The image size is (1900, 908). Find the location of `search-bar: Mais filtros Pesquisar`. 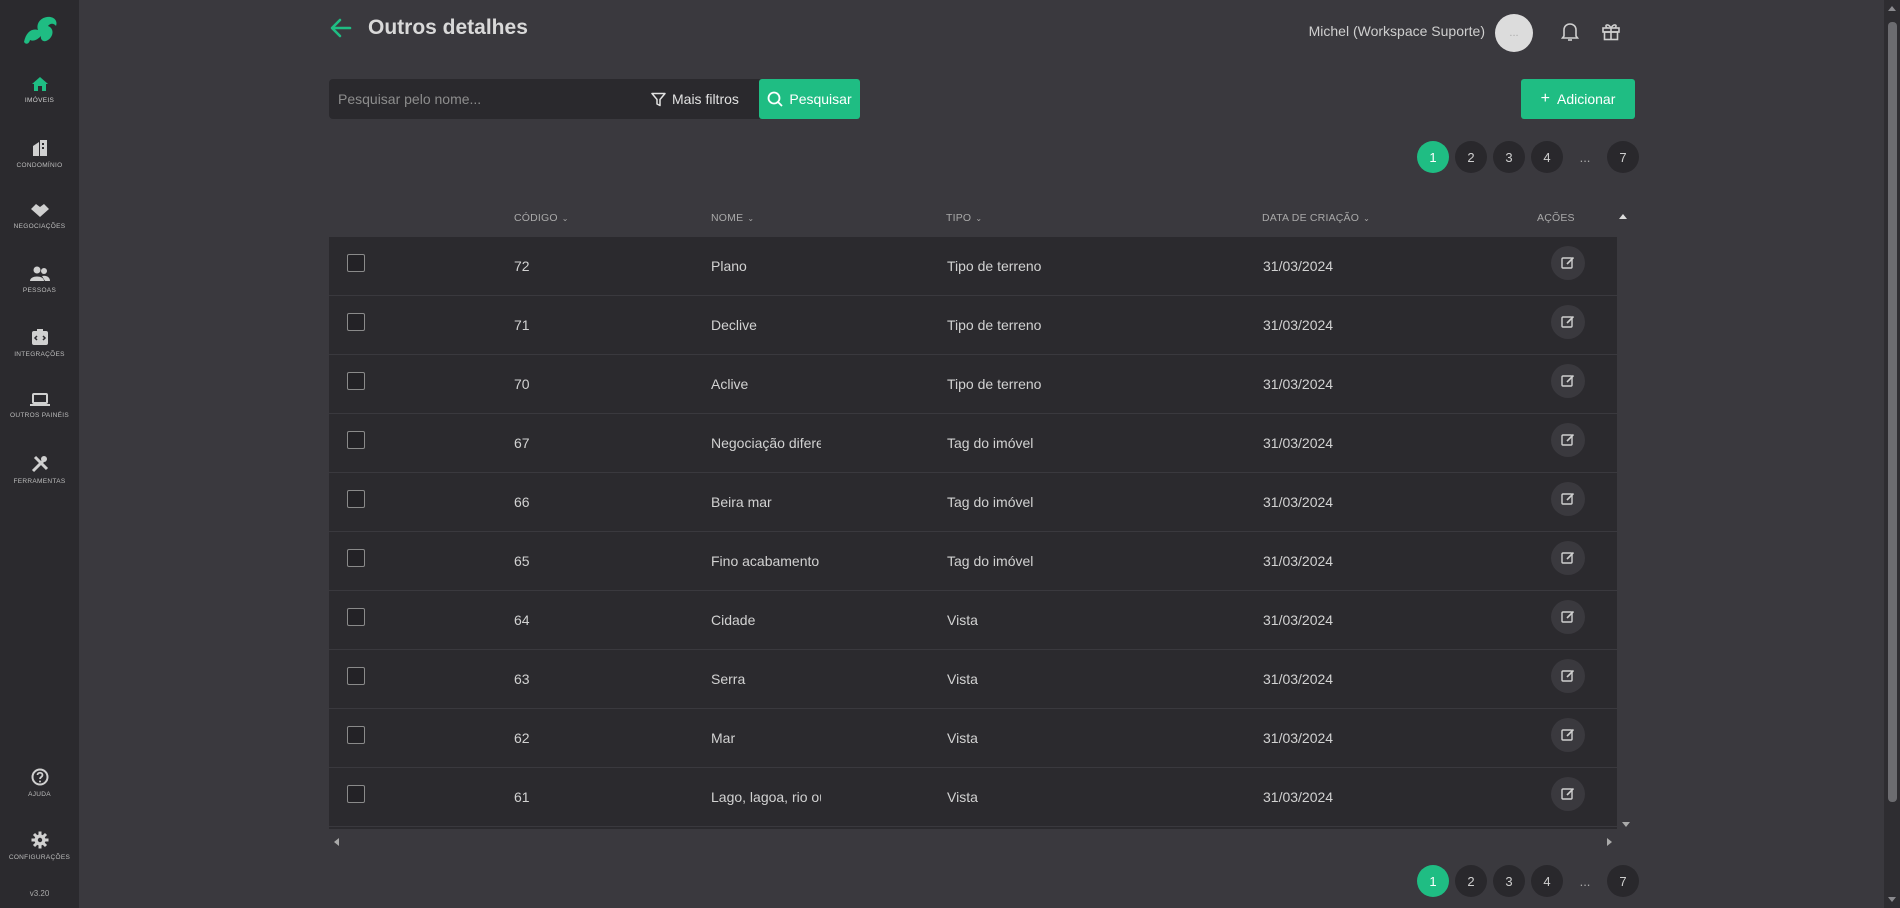

search-bar: Mais filtros Pesquisar is located at coordinates (594, 99).